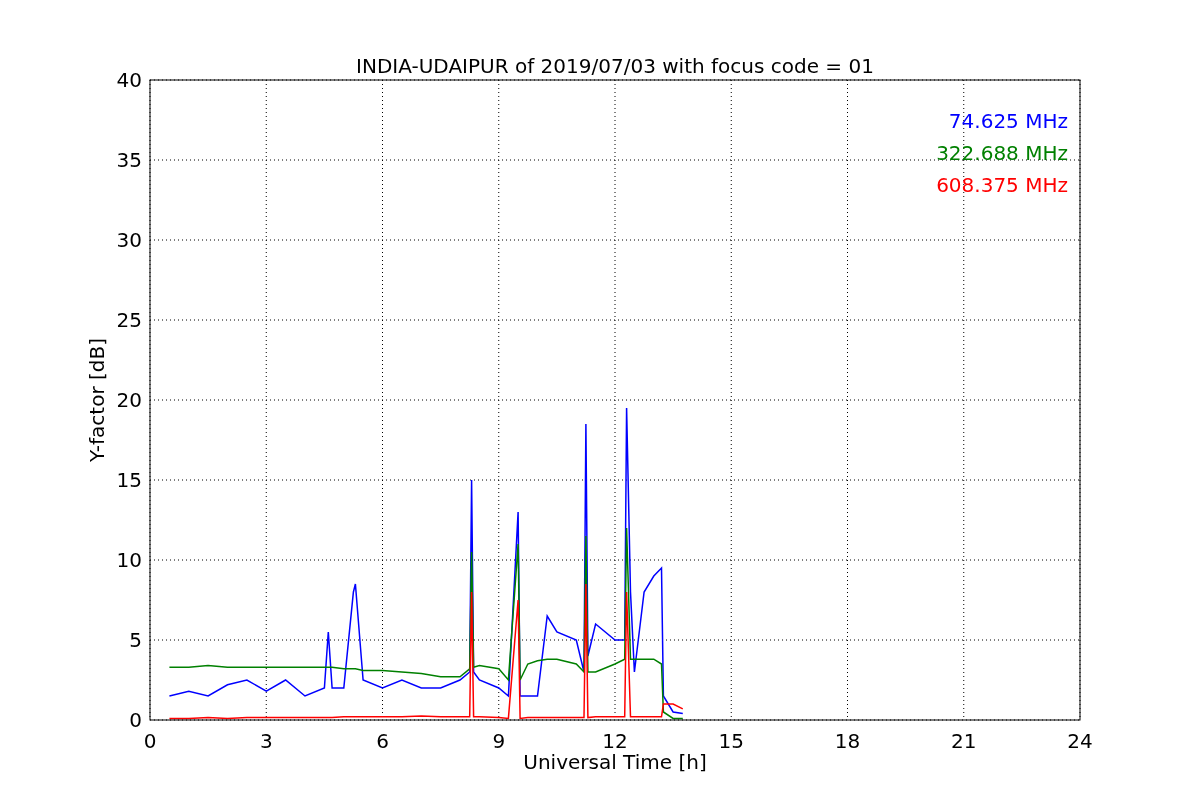 The image size is (1200, 800). What do you see at coordinates (129, 160) in the screenshot?
I see `tick-label: 35` at bounding box center [129, 160].